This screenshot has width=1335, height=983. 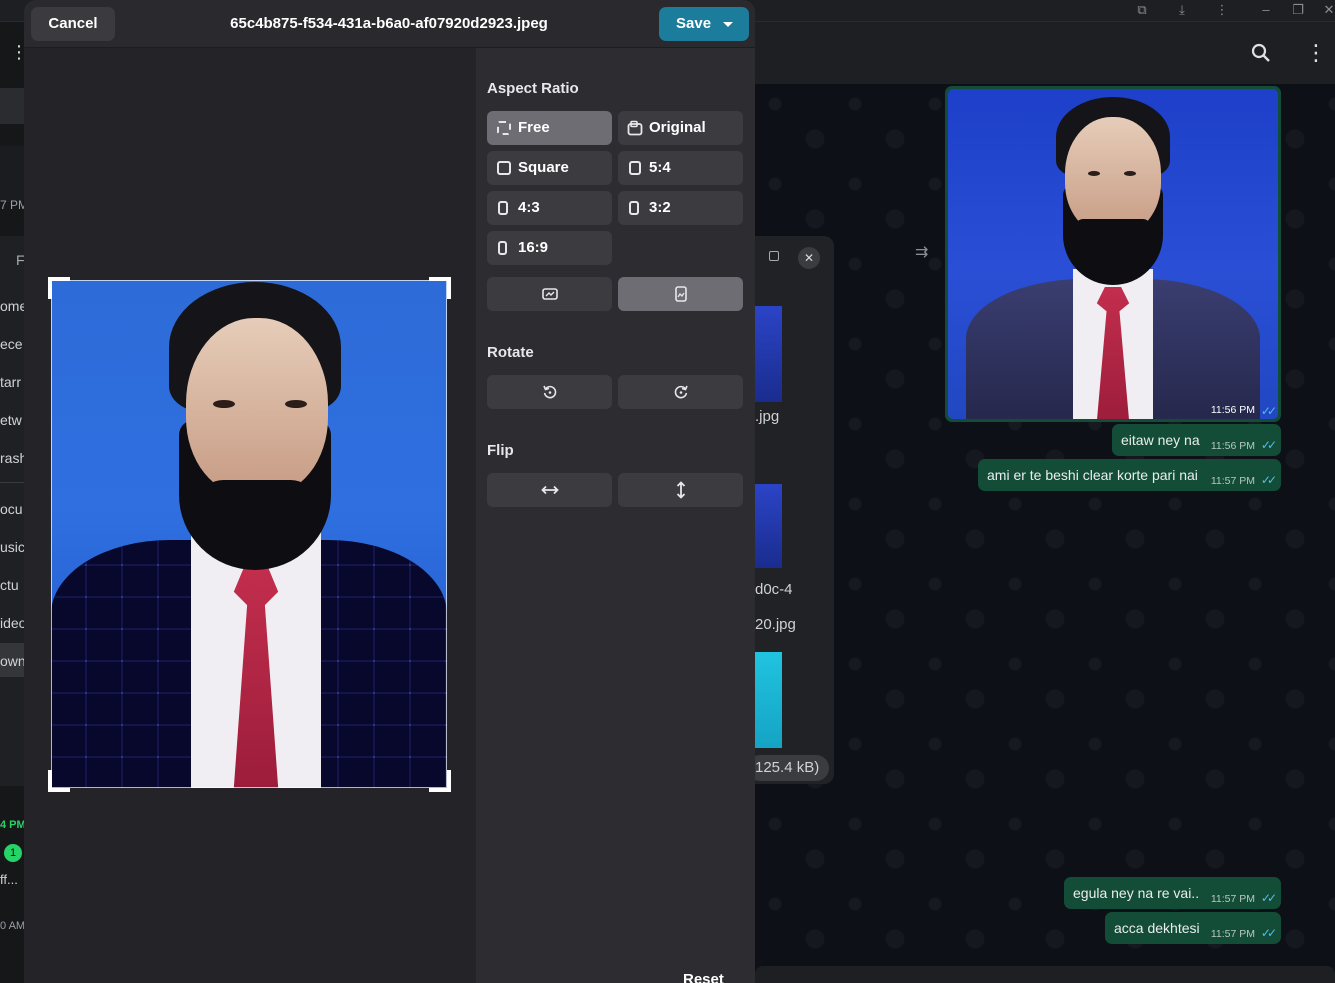 What do you see at coordinates (767, 416) in the screenshot?
I see `file-name: .jpg` at bounding box center [767, 416].